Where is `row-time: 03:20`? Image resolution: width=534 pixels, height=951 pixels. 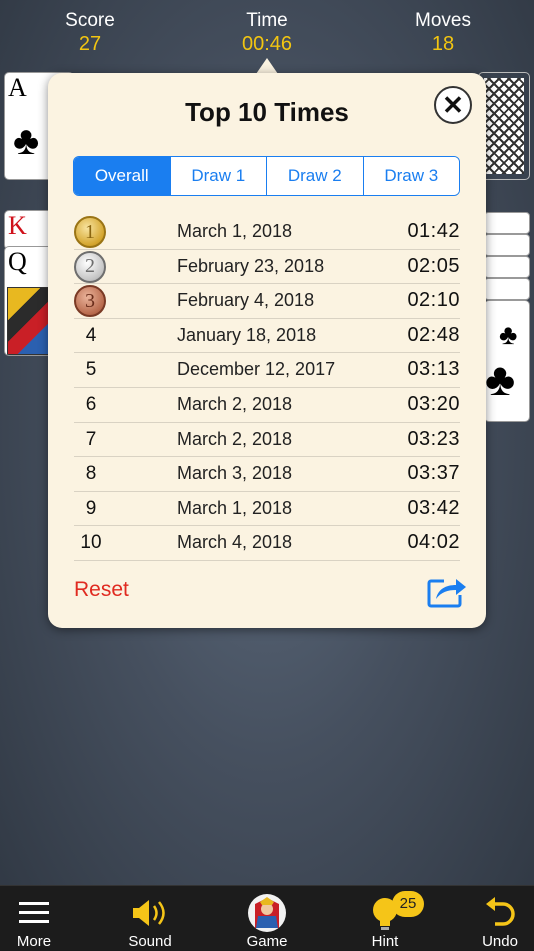
row-time: 03:20 is located at coordinates (433, 403).